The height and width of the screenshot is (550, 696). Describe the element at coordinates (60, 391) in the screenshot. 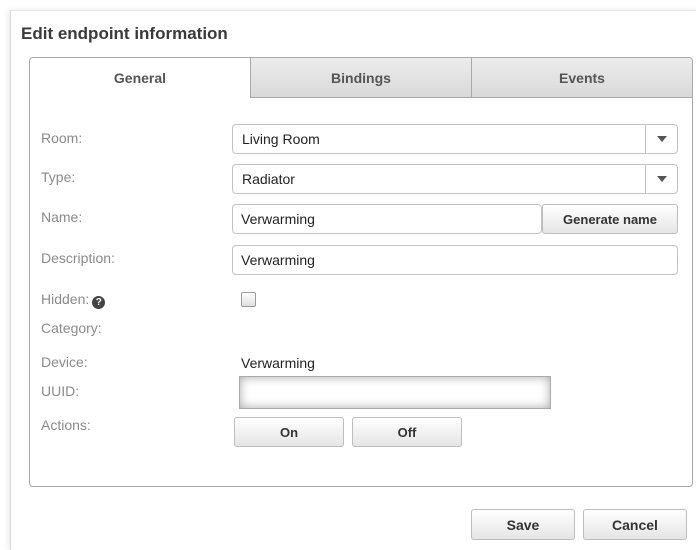

I see `uuid-label: UUID:` at that location.